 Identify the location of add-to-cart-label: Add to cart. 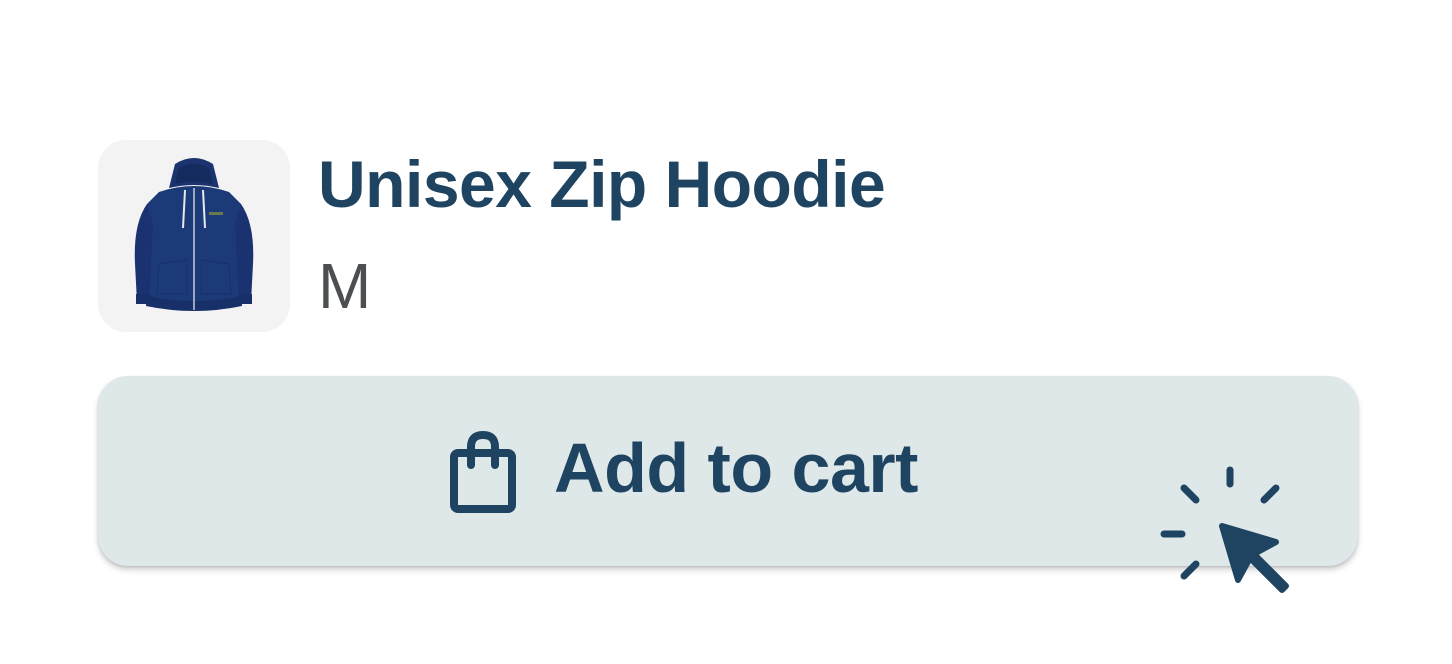
(736, 468).